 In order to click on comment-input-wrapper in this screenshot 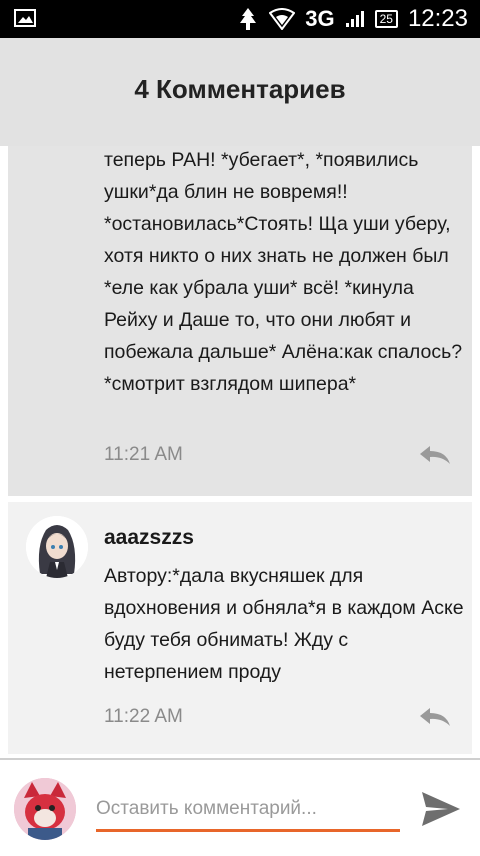, I will do `click(248, 814)`.